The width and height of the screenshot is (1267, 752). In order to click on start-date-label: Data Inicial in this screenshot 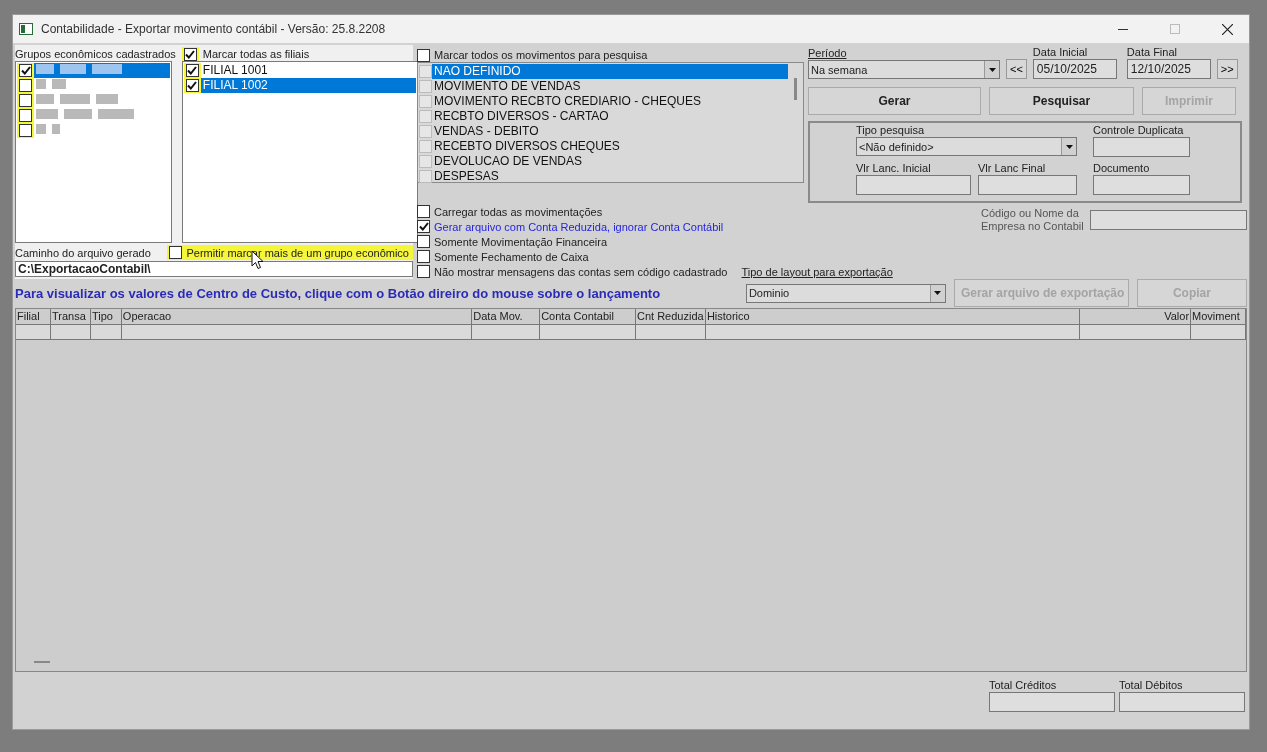, I will do `click(1060, 52)`.